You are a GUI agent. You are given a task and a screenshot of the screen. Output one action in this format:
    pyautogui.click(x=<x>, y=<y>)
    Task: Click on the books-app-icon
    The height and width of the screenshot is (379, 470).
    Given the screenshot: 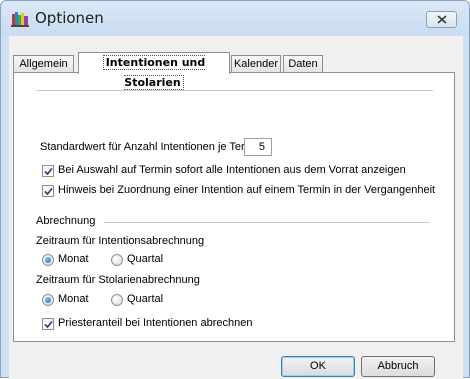 What is the action you would take?
    pyautogui.click(x=20, y=19)
    